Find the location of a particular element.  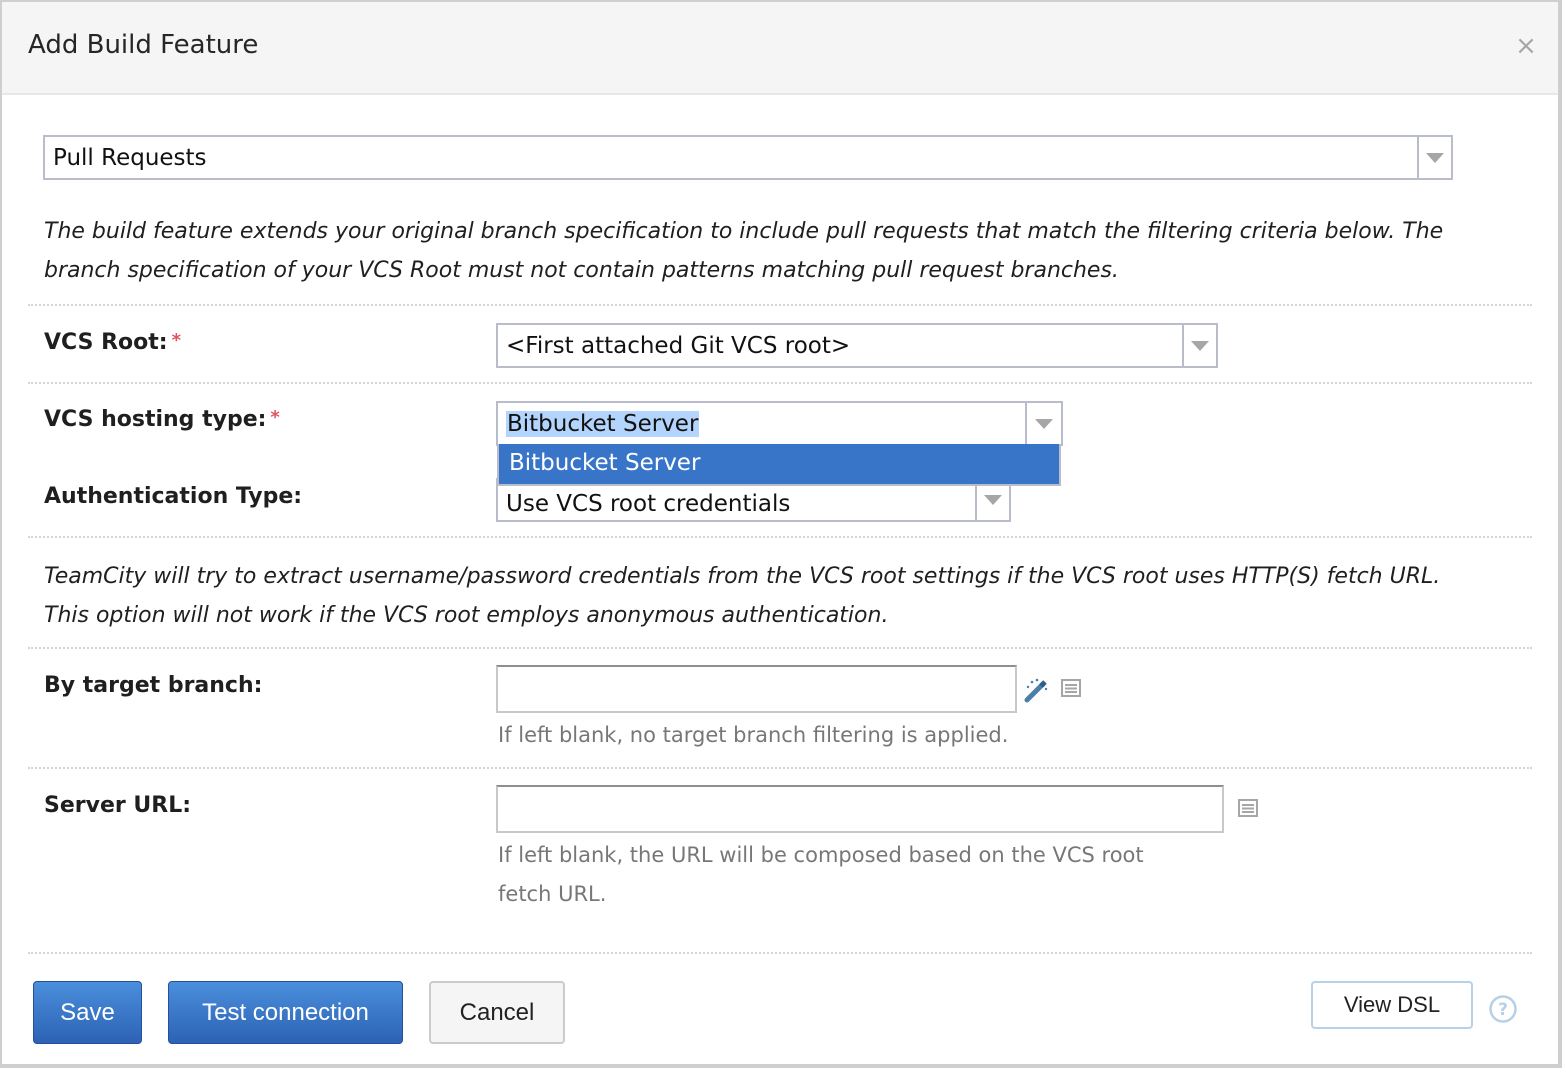

authentication-type-label: Authentication Type: is located at coordinates (173, 496).